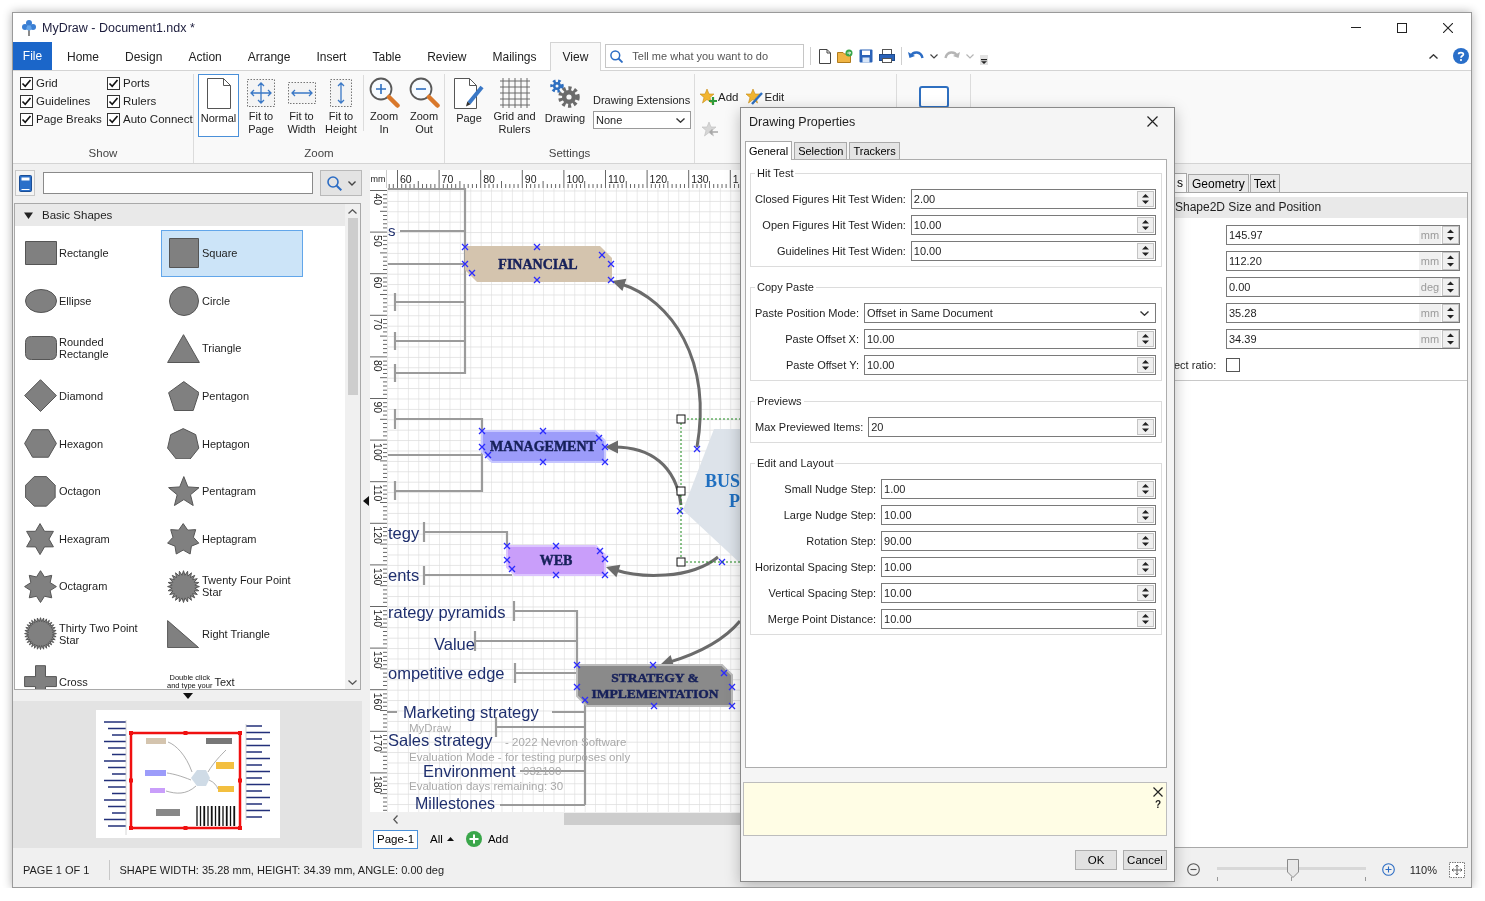  Describe the element at coordinates (447, 56) in the screenshot. I see `ribbon-tab: Review` at that location.